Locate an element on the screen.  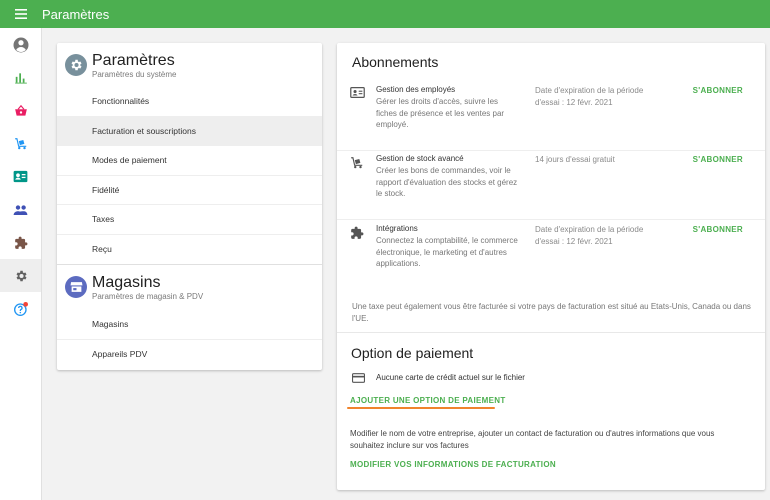
system-settings-header: Paramètres Paramètres du système is located at coordinates (189, 65).